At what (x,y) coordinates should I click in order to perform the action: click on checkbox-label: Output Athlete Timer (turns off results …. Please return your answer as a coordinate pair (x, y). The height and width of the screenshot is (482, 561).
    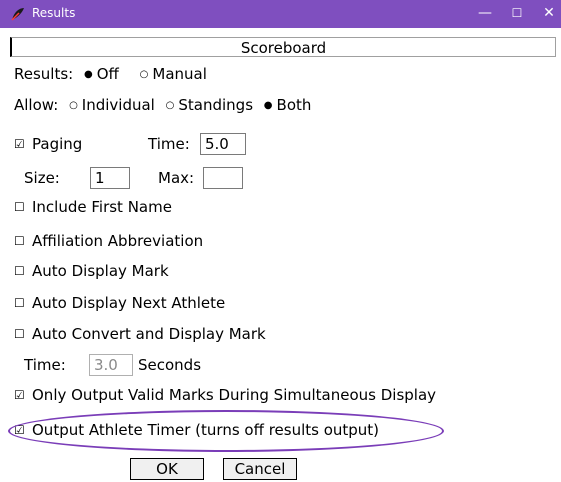
    Looking at the image, I should click on (205, 430).